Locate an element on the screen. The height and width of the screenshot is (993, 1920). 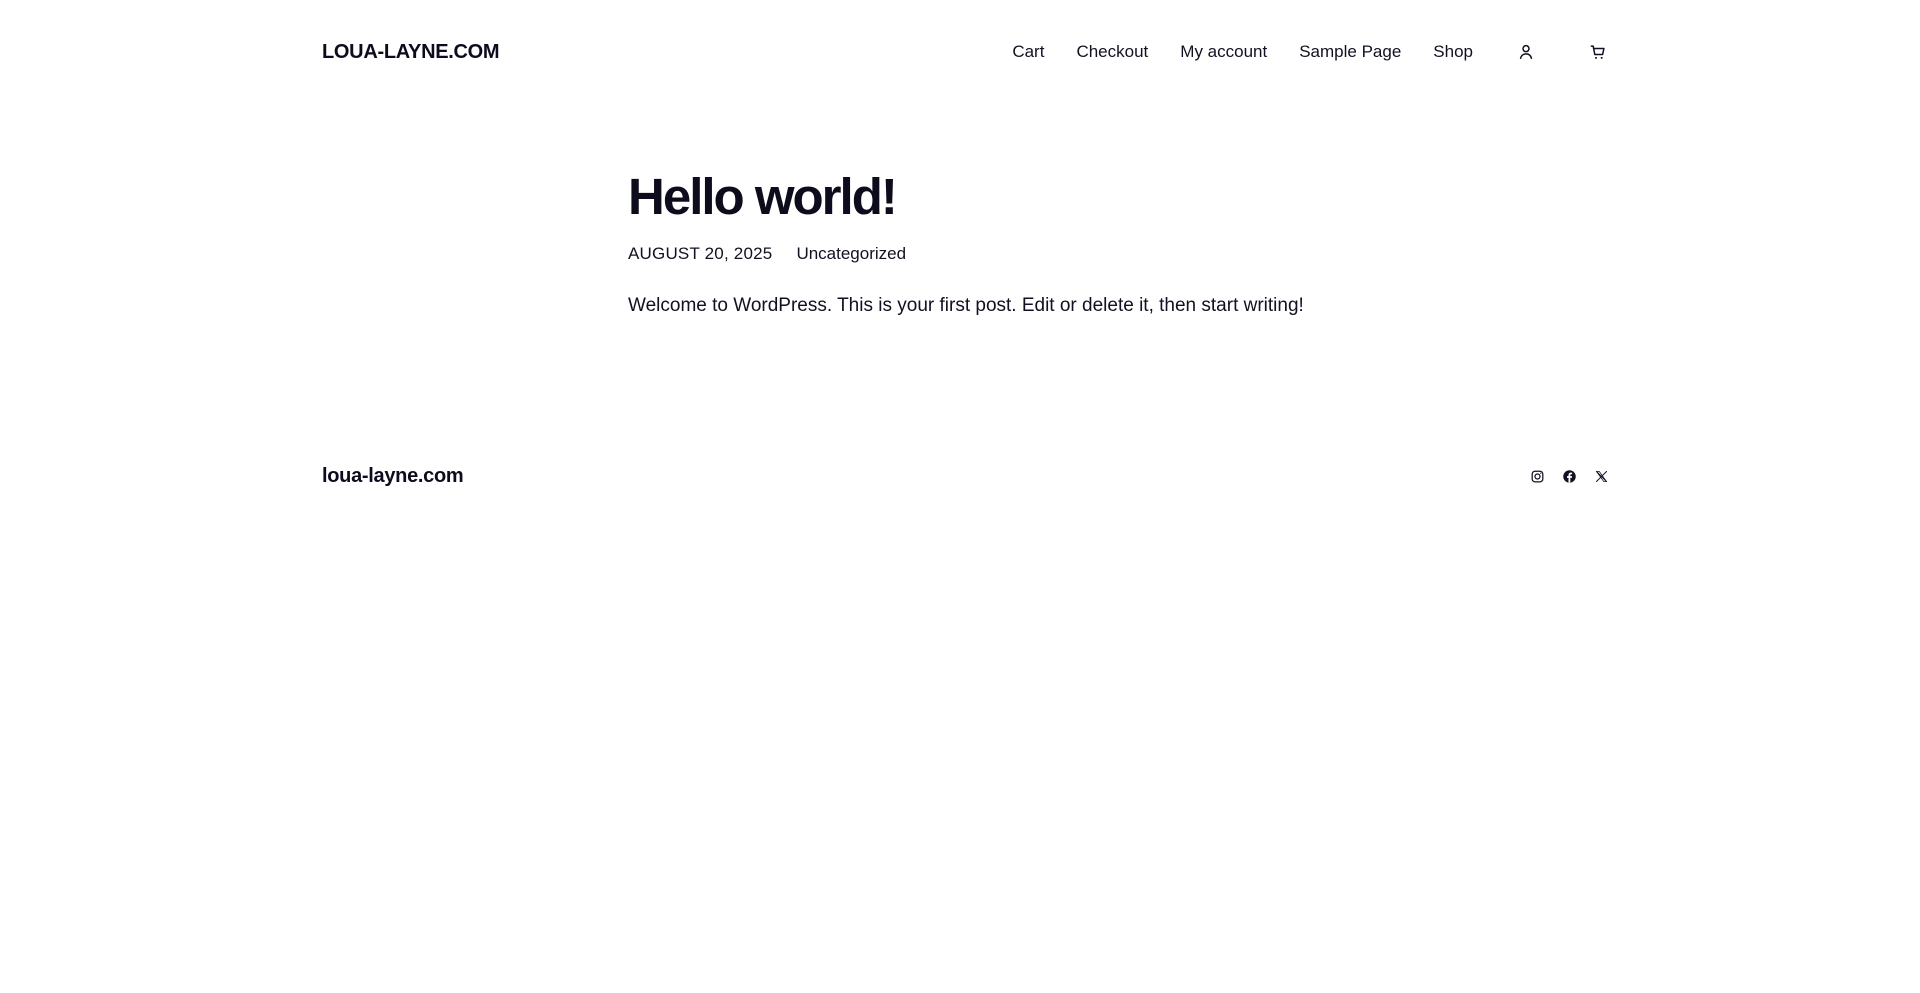
x-icon is located at coordinates (1601, 476).